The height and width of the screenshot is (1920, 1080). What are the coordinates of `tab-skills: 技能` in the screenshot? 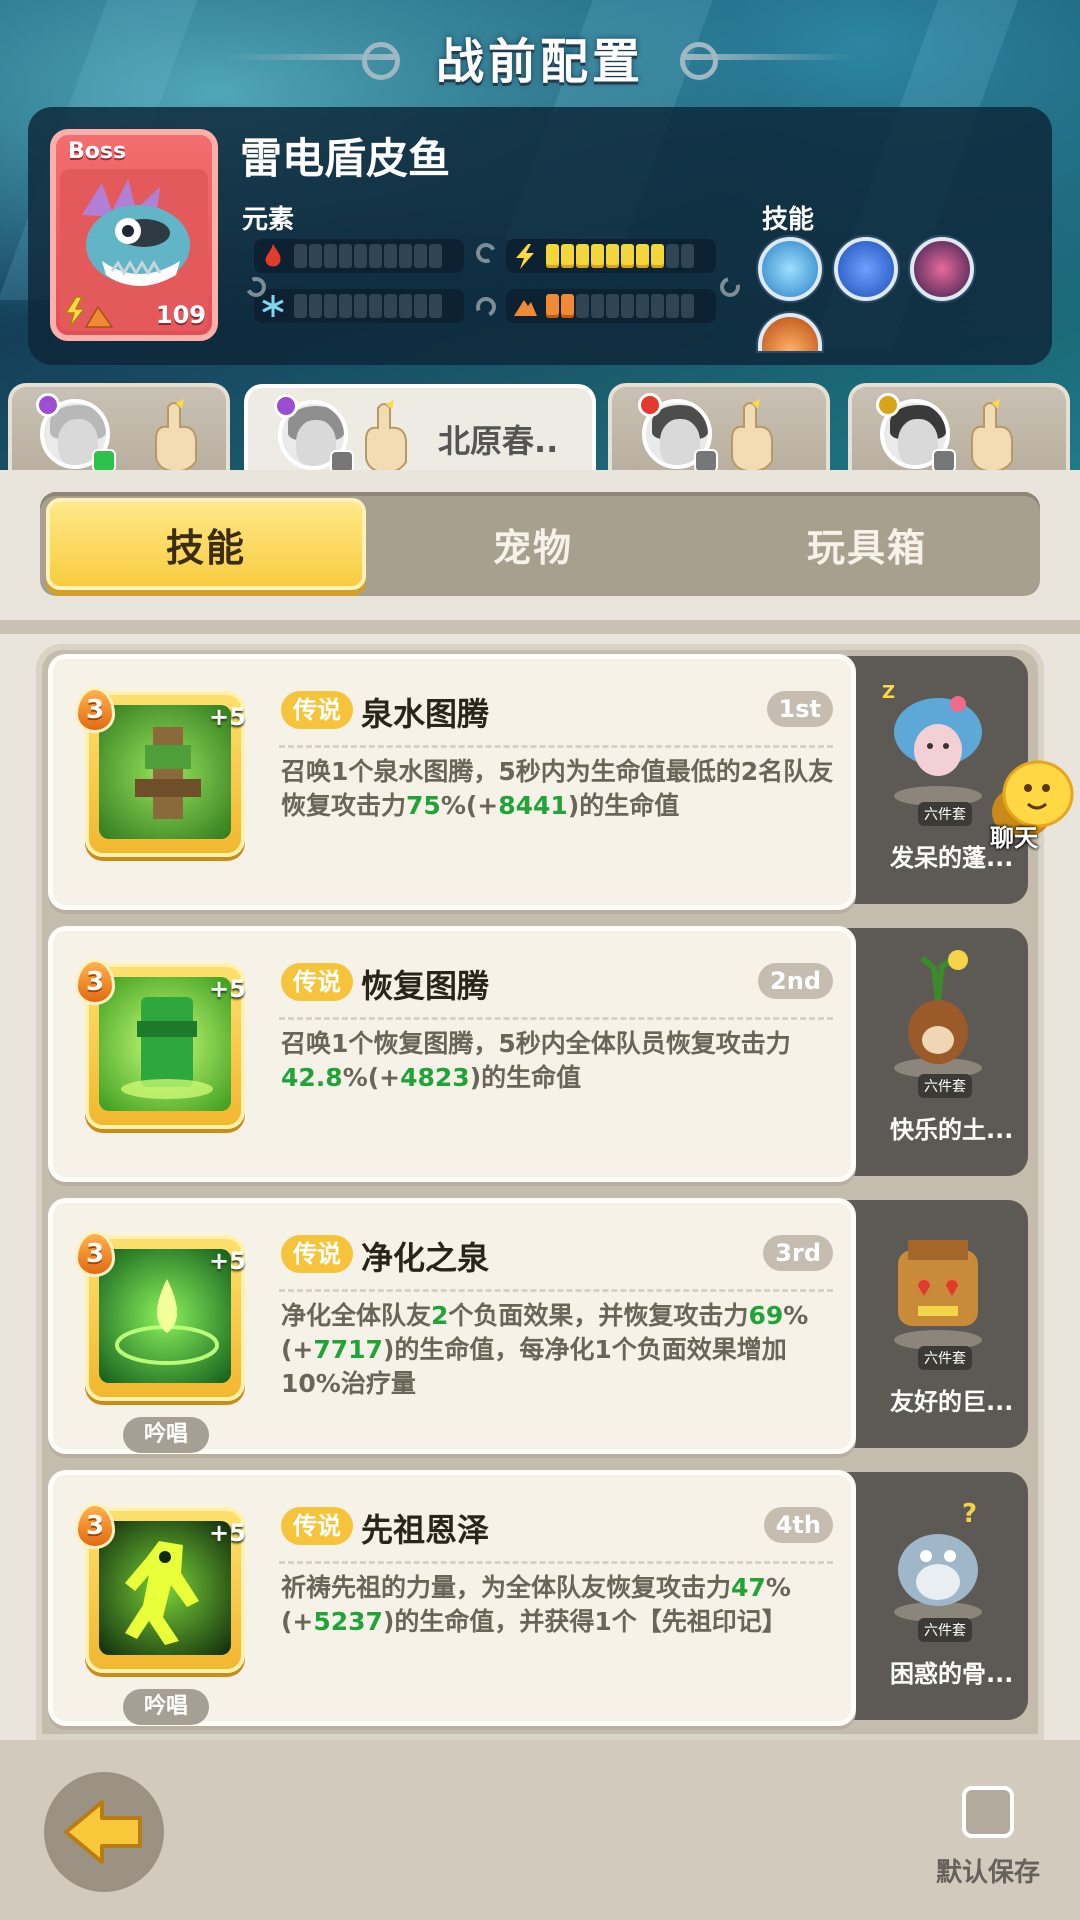 It's located at (206, 544).